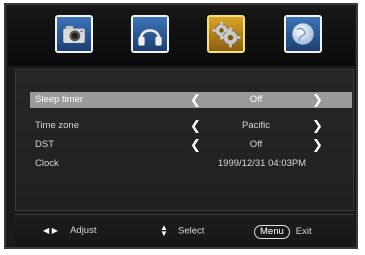  I want to click on clock-value: 1999/12/31 04:03PM, so click(262, 163).